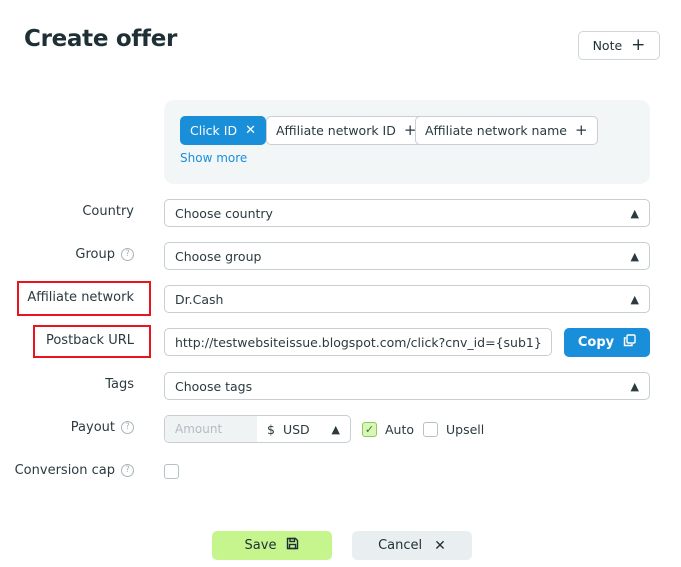 The image size is (681, 567). Describe the element at coordinates (218, 256) in the screenshot. I see `group-placeholder: Choose group` at that location.